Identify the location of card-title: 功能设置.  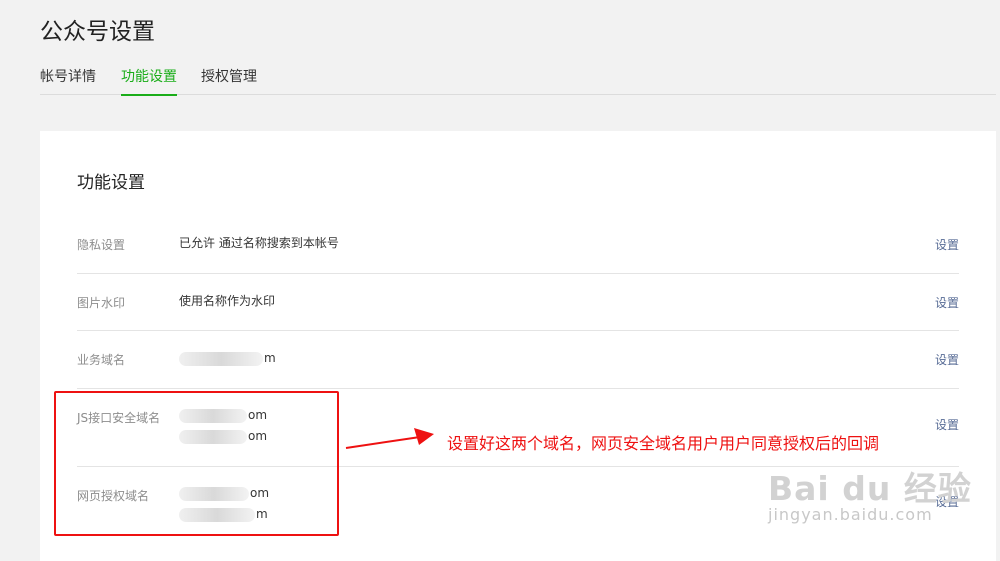
(111, 183).